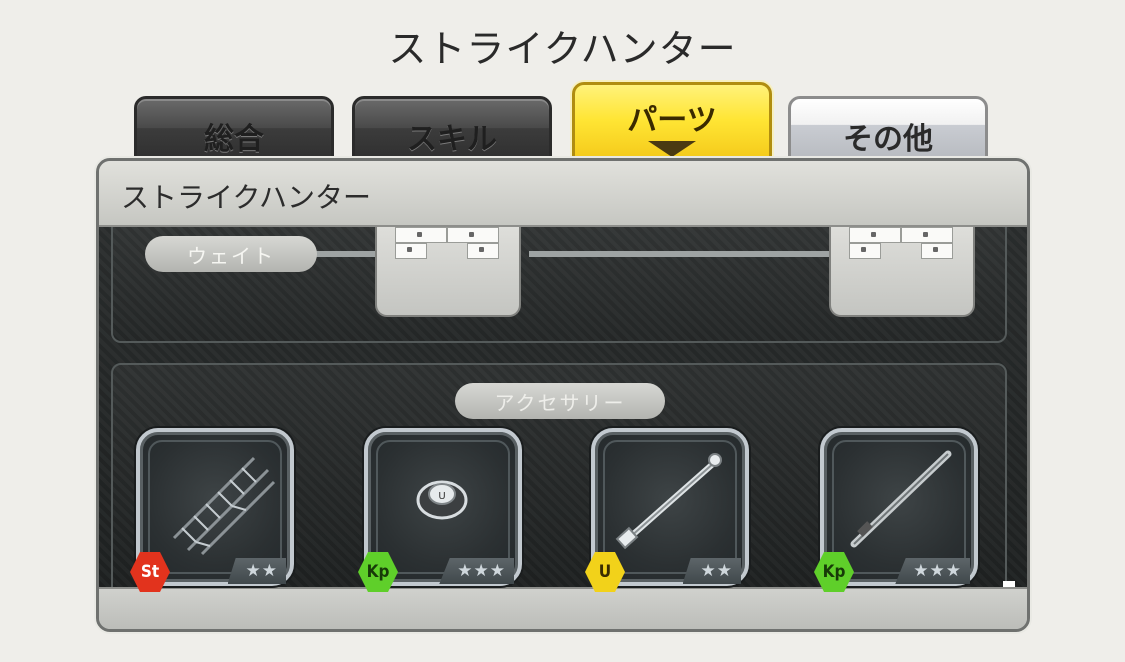 The height and width of the screenshot is (662, 1125). Describe the element at coordinates (562, 49) in the screenshot. I see `screen-title: ストライクハンター` at that location.